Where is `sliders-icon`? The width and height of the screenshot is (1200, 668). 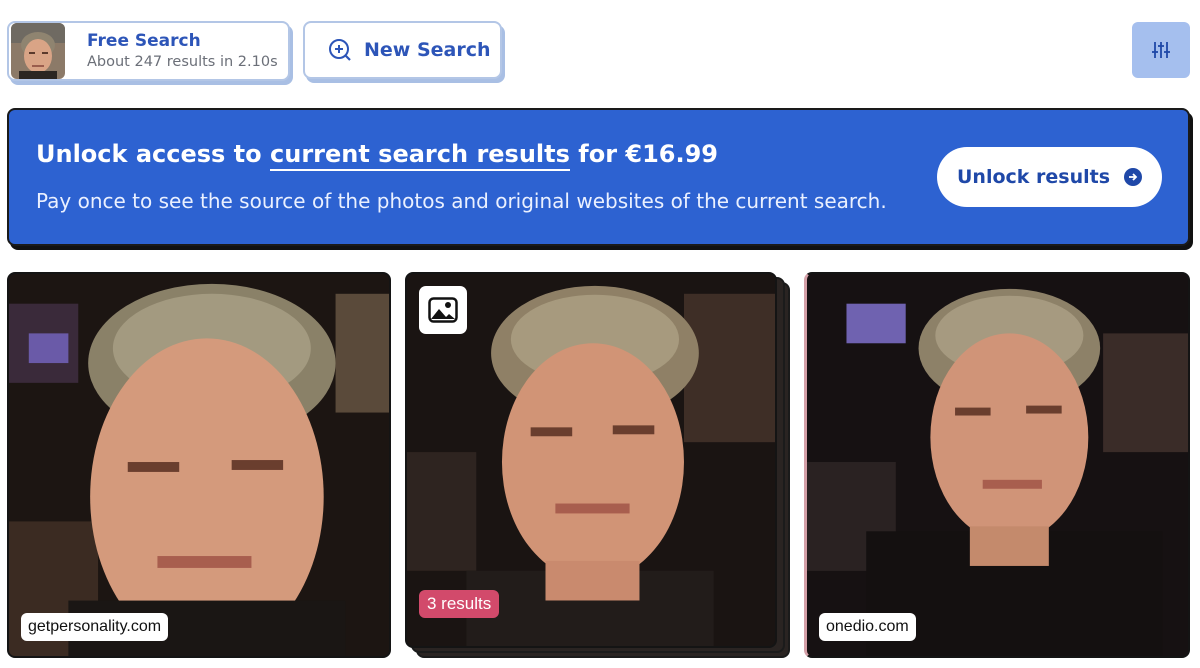
sliders-icon is located at coordinates (1161, 50).